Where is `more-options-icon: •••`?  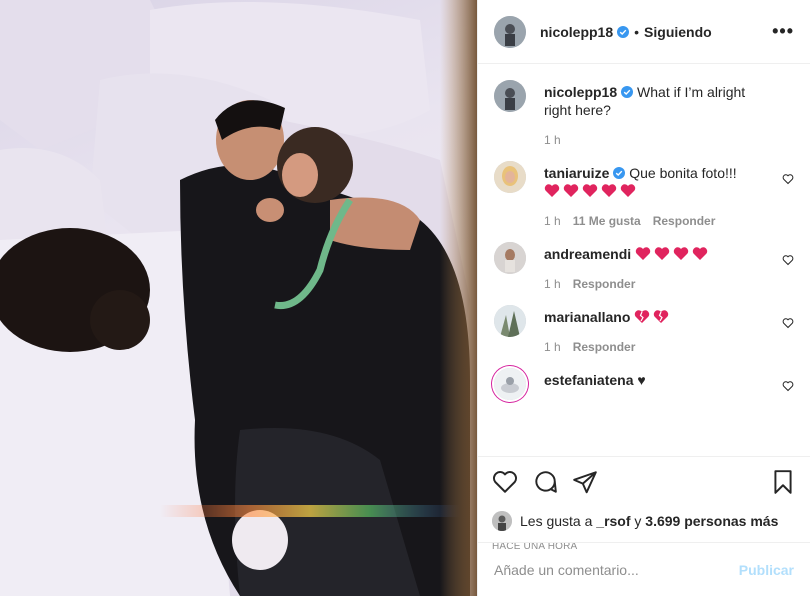 more-options-icon: ••• is located at coordinates (783, 31).